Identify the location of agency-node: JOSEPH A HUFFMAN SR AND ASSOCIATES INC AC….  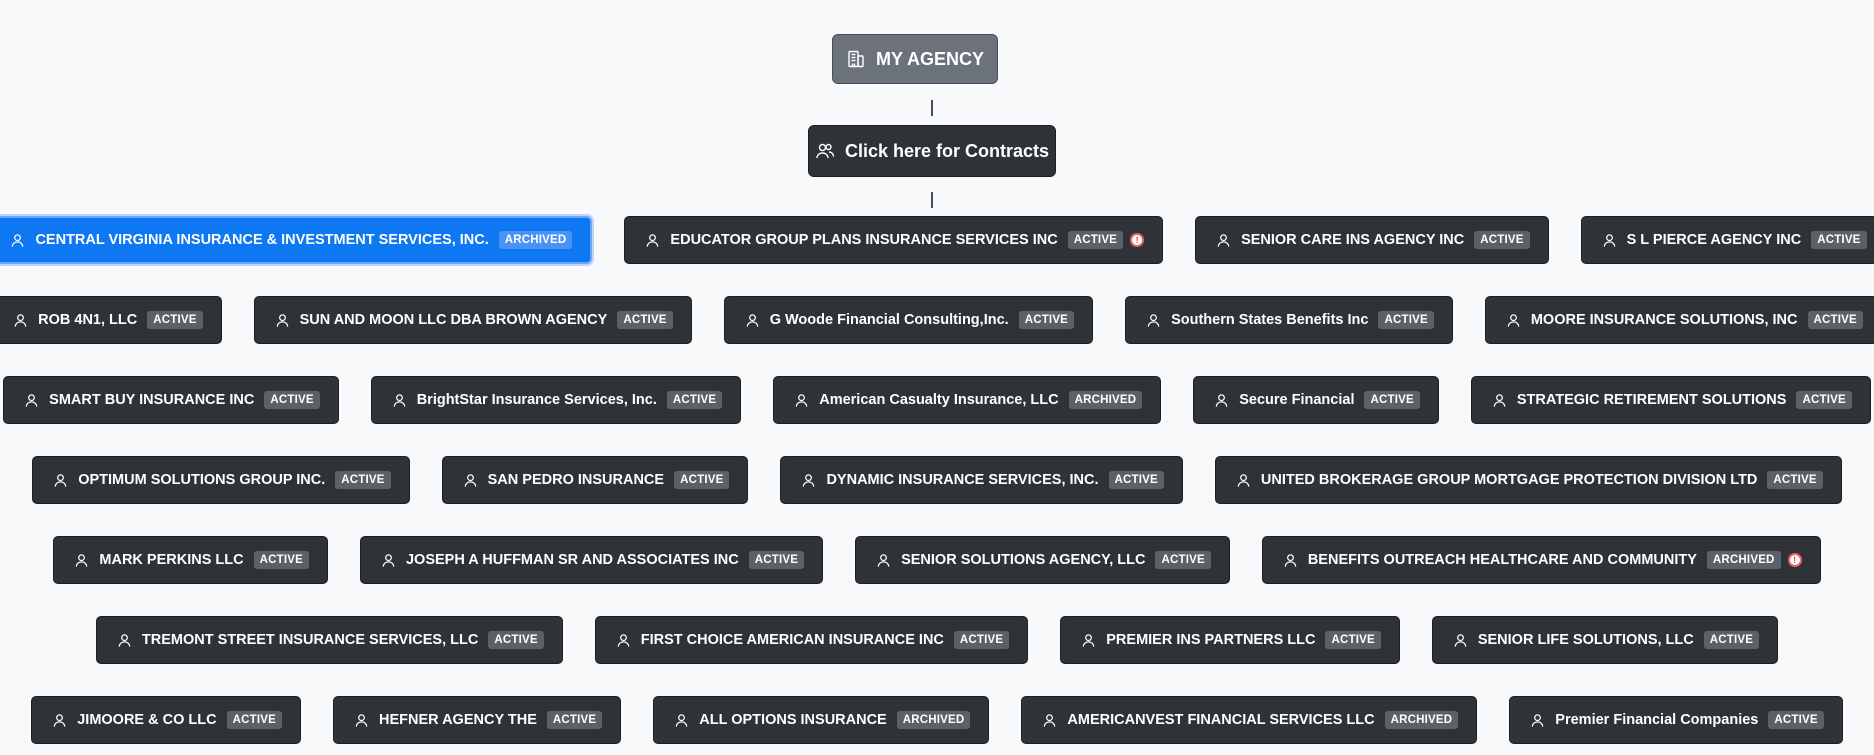
(591, 560).